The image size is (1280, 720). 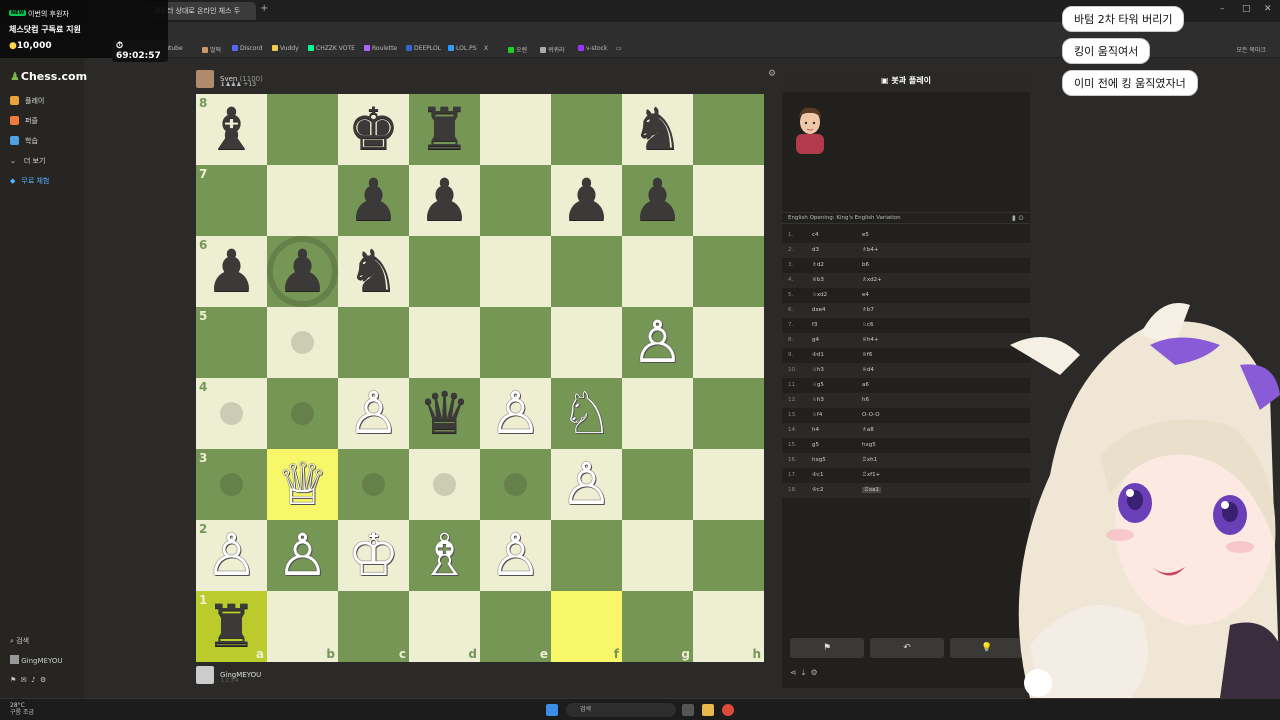 What do you see at coordinates (444, 271) in the screenshot?
I see `square-d6` at bounding box center [444, 271].